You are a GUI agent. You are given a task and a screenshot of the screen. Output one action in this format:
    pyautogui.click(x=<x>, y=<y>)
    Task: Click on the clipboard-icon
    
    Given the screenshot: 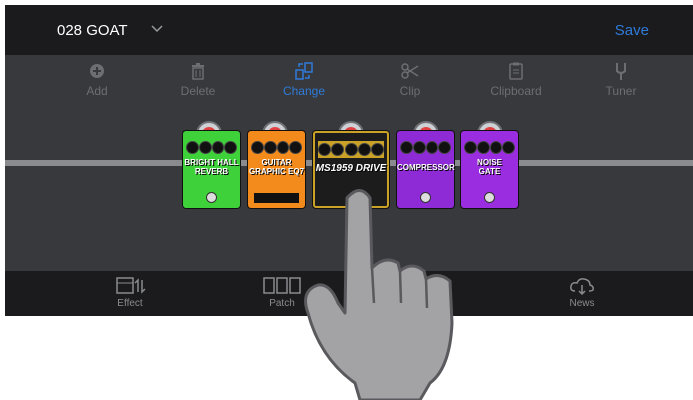 What is the action you would take?
    pyautogui.click(x=516, y=71)
    